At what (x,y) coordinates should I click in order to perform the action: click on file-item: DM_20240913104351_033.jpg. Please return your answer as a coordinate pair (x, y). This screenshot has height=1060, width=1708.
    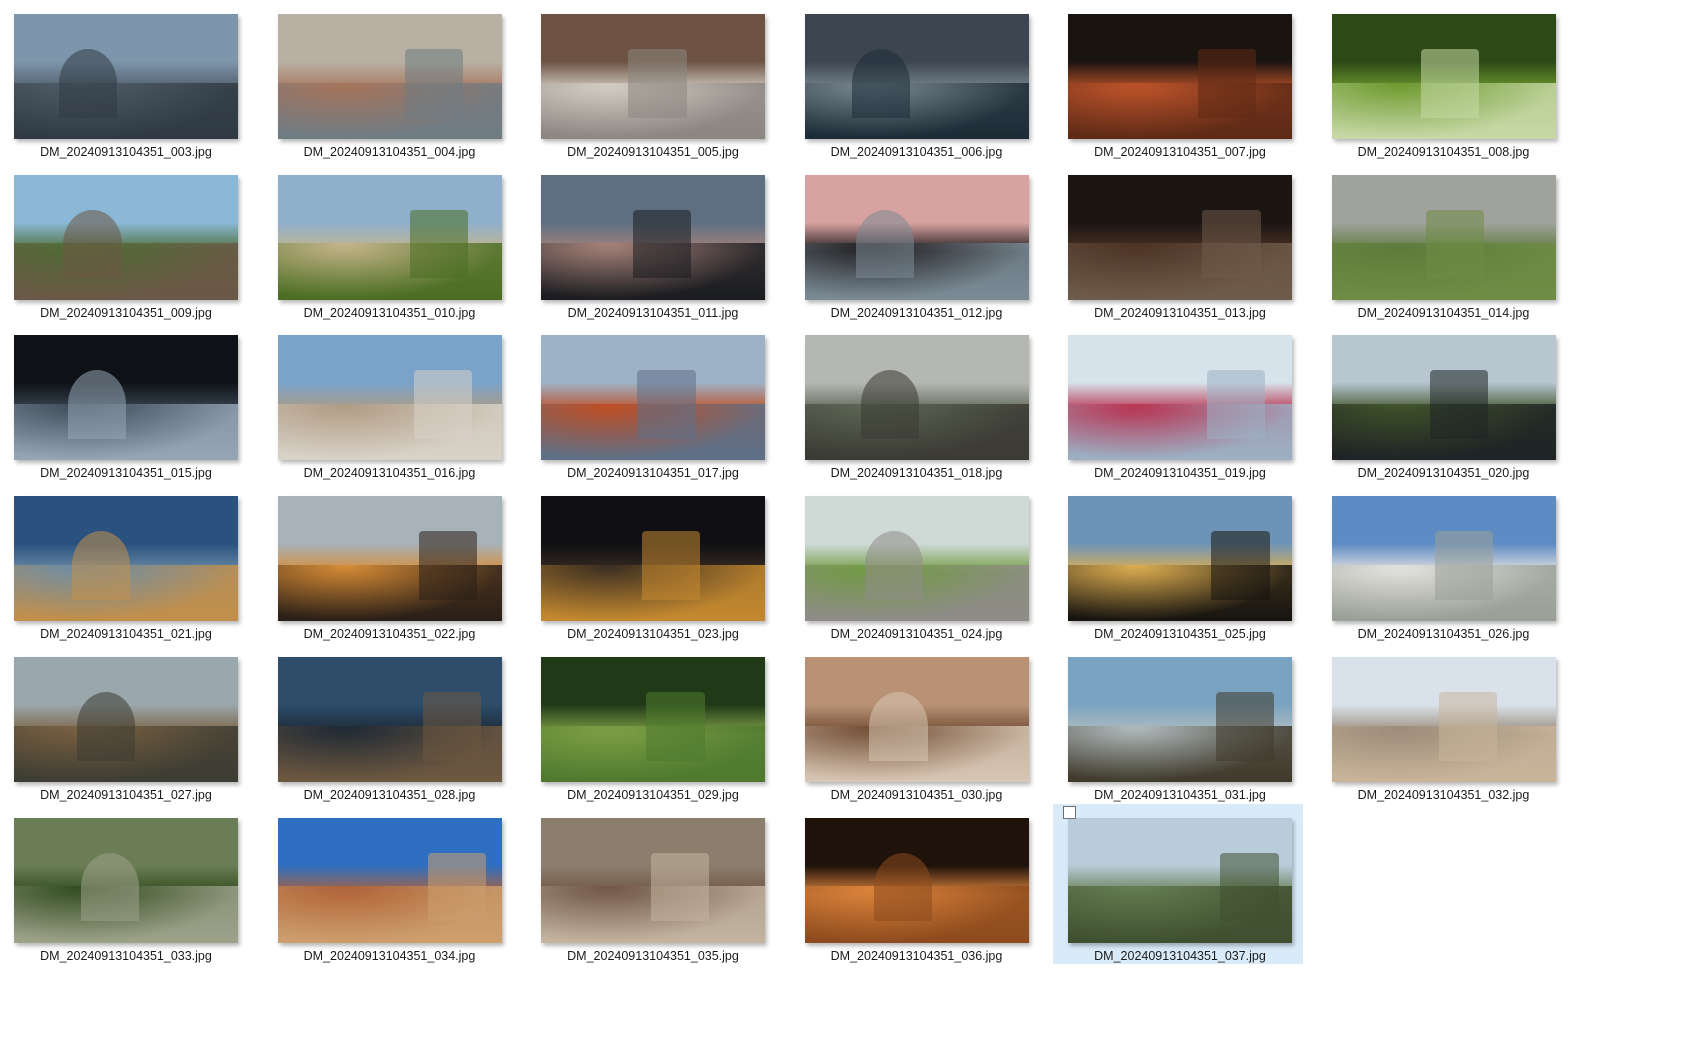
    Looking at the image, I should click on (124, 884).